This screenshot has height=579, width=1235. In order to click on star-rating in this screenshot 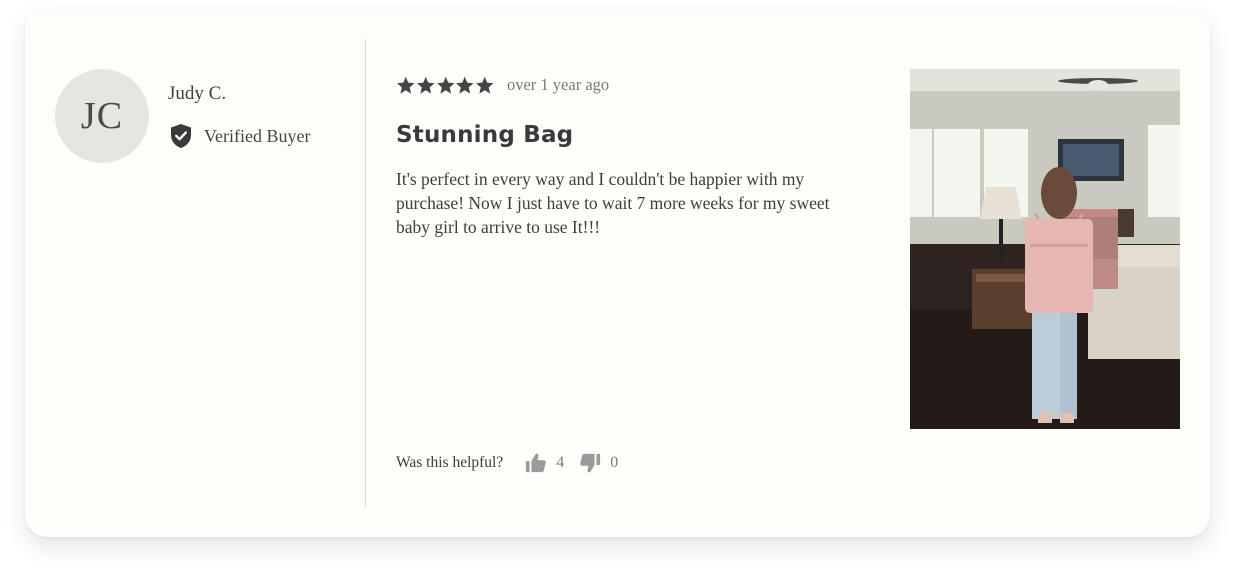, I will do `click(445, 85)`.